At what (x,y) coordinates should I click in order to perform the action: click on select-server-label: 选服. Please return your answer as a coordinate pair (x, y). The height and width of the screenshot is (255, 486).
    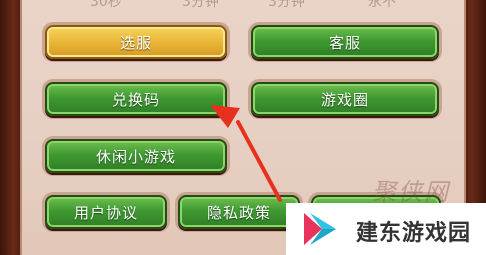
    Looking at the image, I should click on (135, 42).